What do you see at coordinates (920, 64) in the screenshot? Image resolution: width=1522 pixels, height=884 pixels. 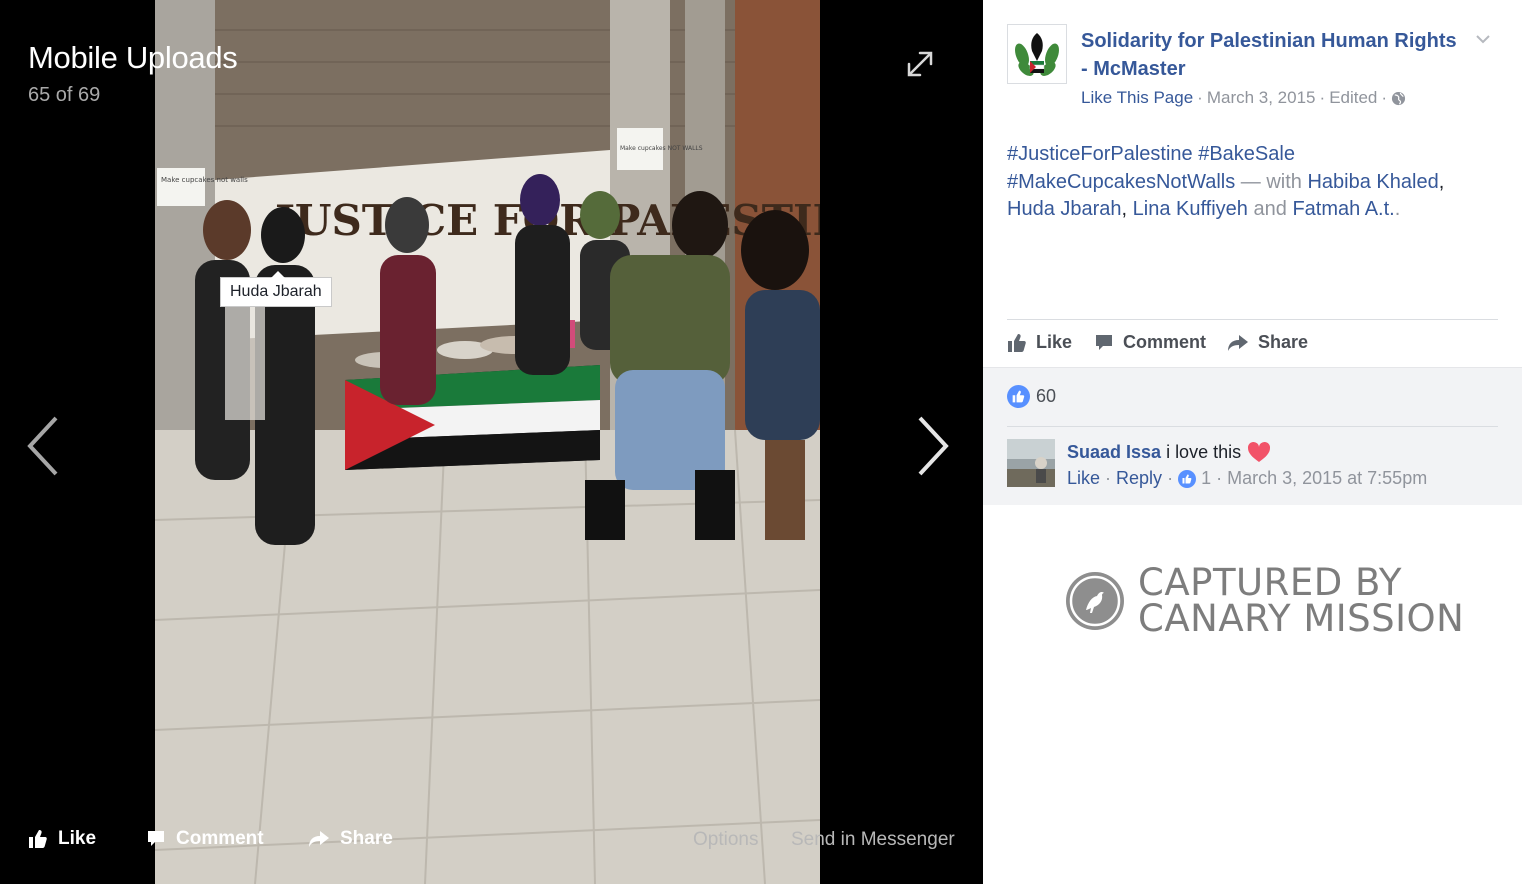 I see `expand-icon` at bounding box center [920, 64].